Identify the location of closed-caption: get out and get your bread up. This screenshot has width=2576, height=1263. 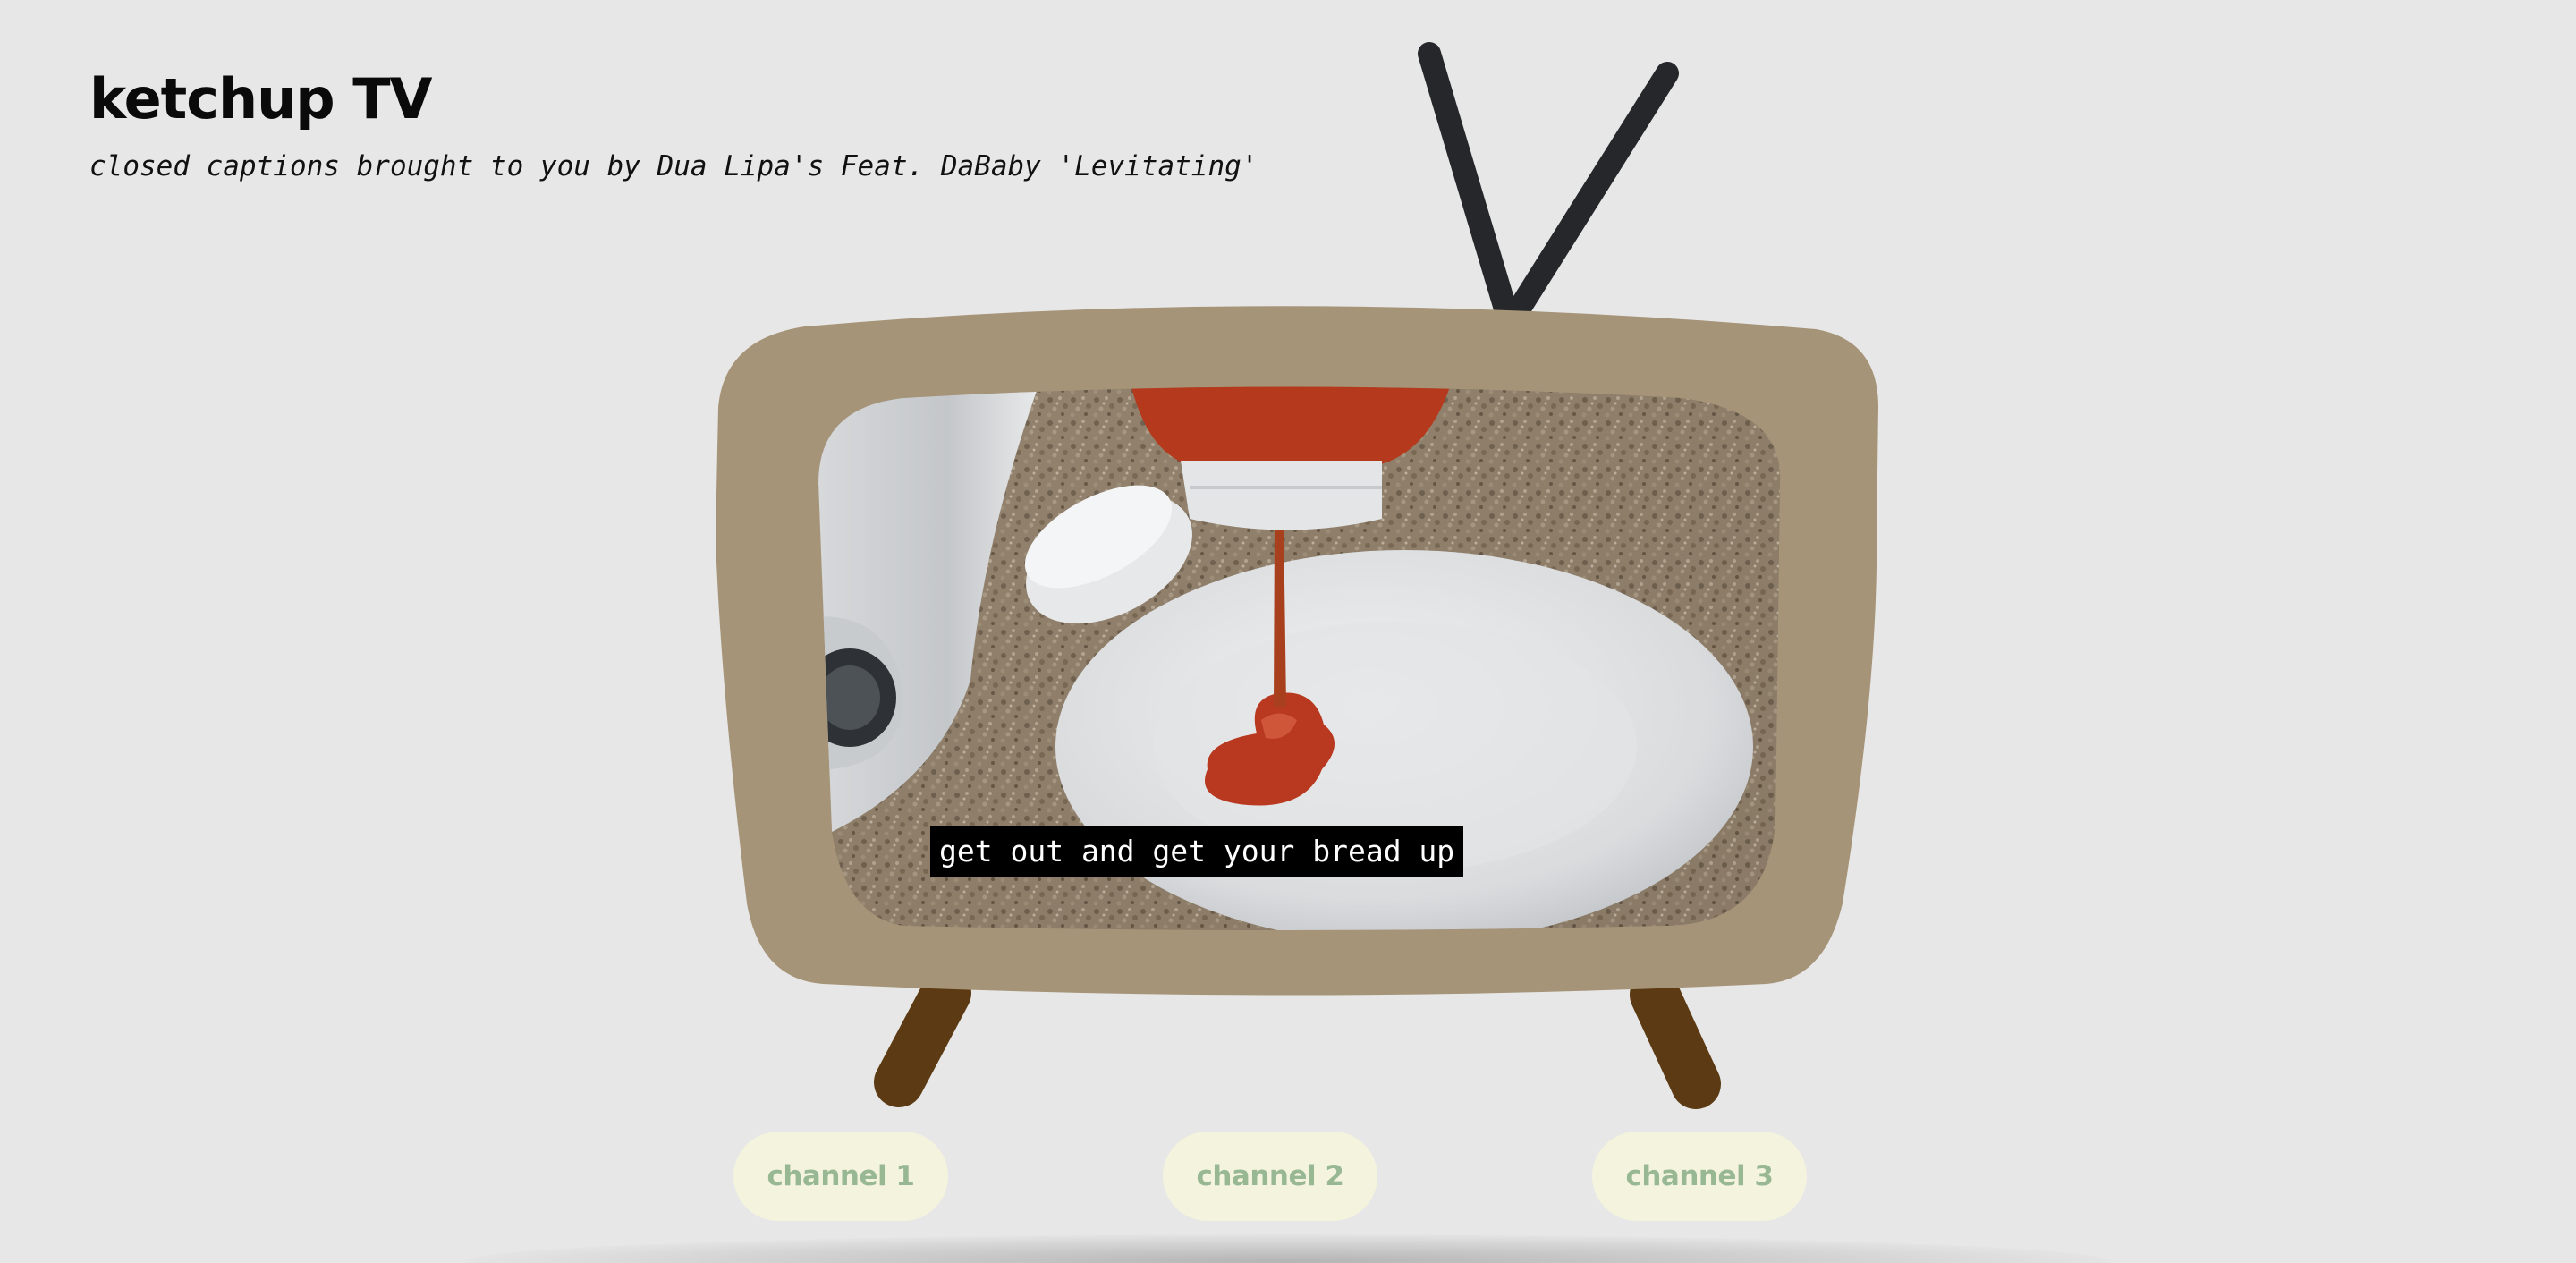
(1197, 851).